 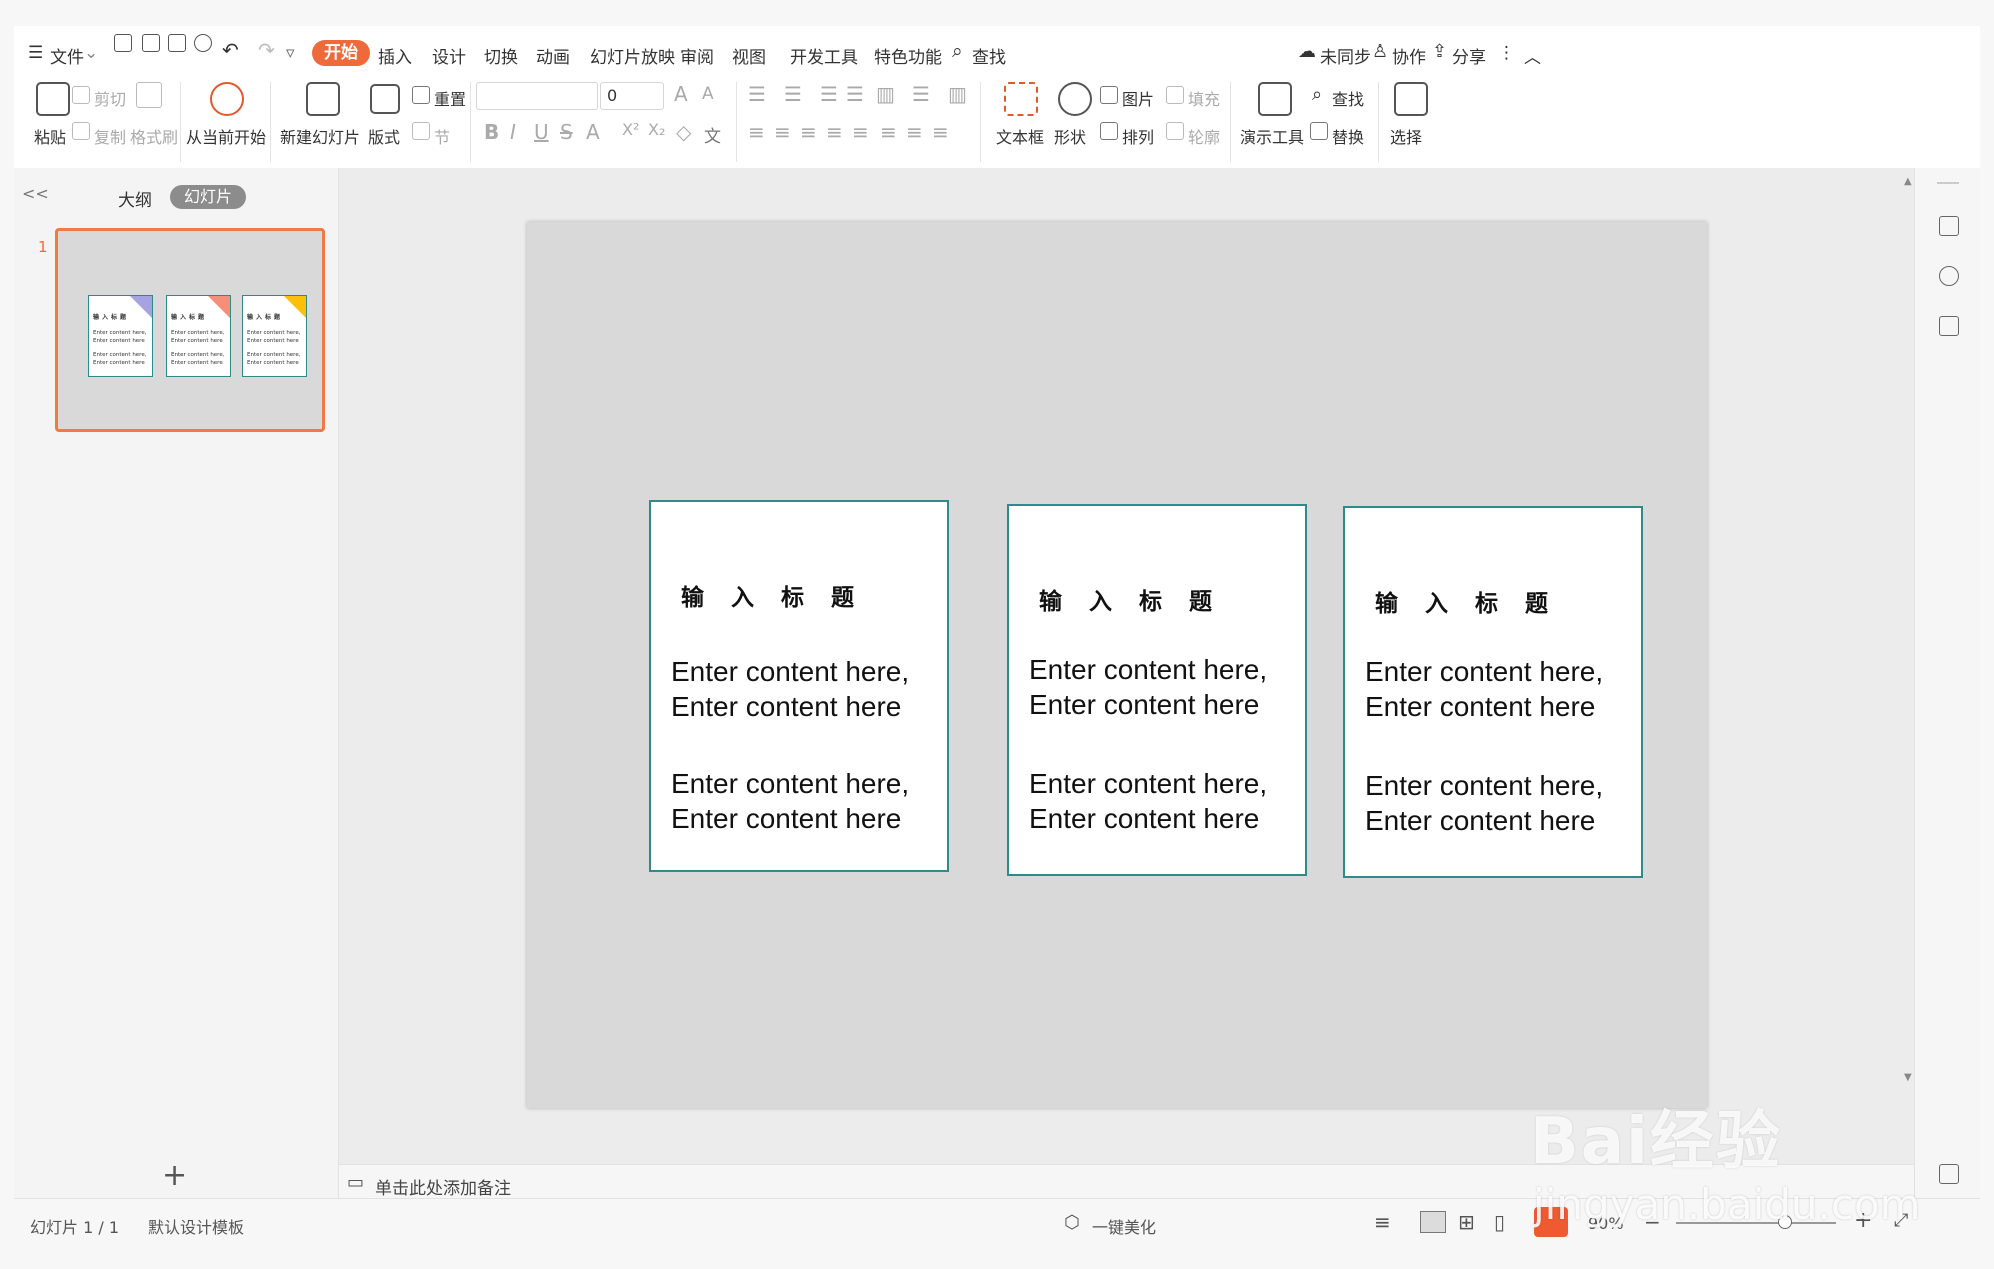 What do you see at coordinates (697, 55) in the screenshot?
I see `tab-review: 审阅` at bounding box center [697, 55].